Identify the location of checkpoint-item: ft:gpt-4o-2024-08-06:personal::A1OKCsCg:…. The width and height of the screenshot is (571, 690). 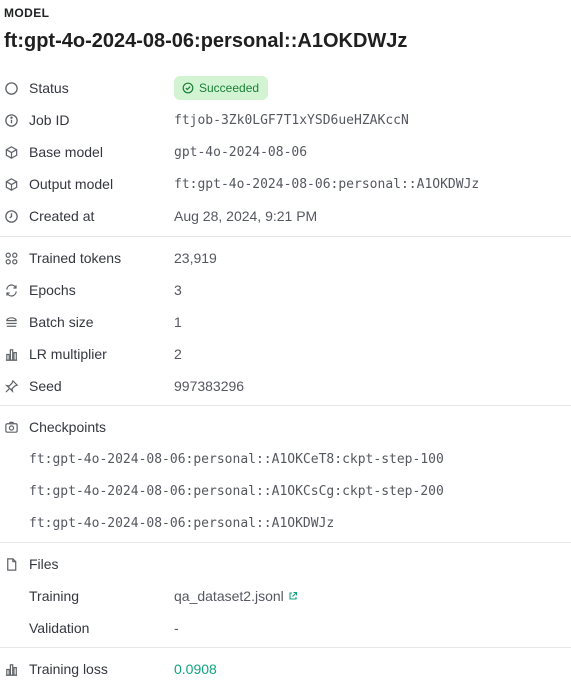
(285, 491).